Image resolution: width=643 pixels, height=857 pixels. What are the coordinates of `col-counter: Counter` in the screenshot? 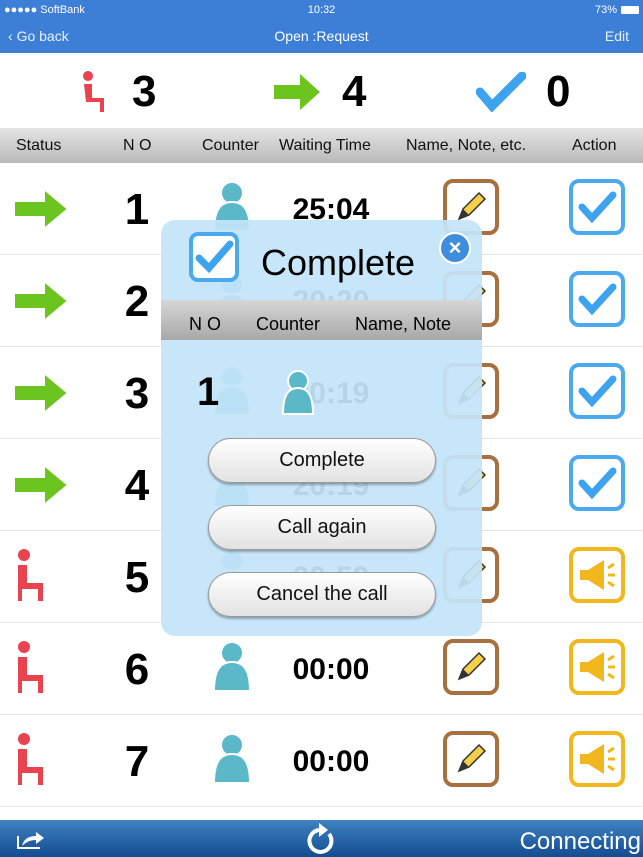 It's located at (230, 145).